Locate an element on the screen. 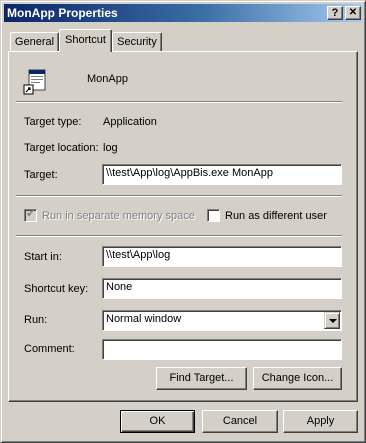 This screenshot has height=443, width=366. start-in-label: Start in: is located at coordinates (43, 257).